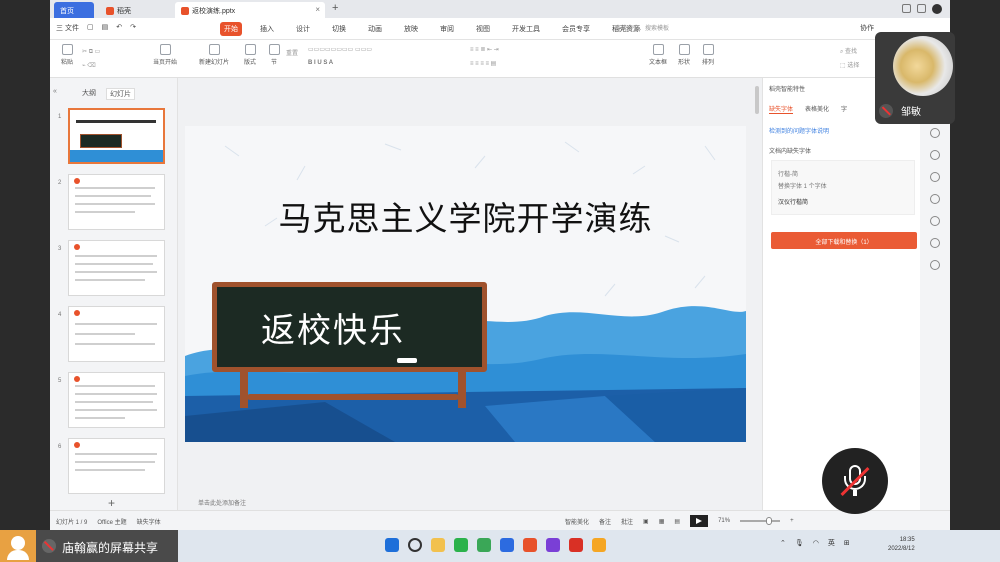  What do you see at coordinates (89, 94) in the screenshot?
I see `tab-outline: 大纲` at bounding box center [89, 94].